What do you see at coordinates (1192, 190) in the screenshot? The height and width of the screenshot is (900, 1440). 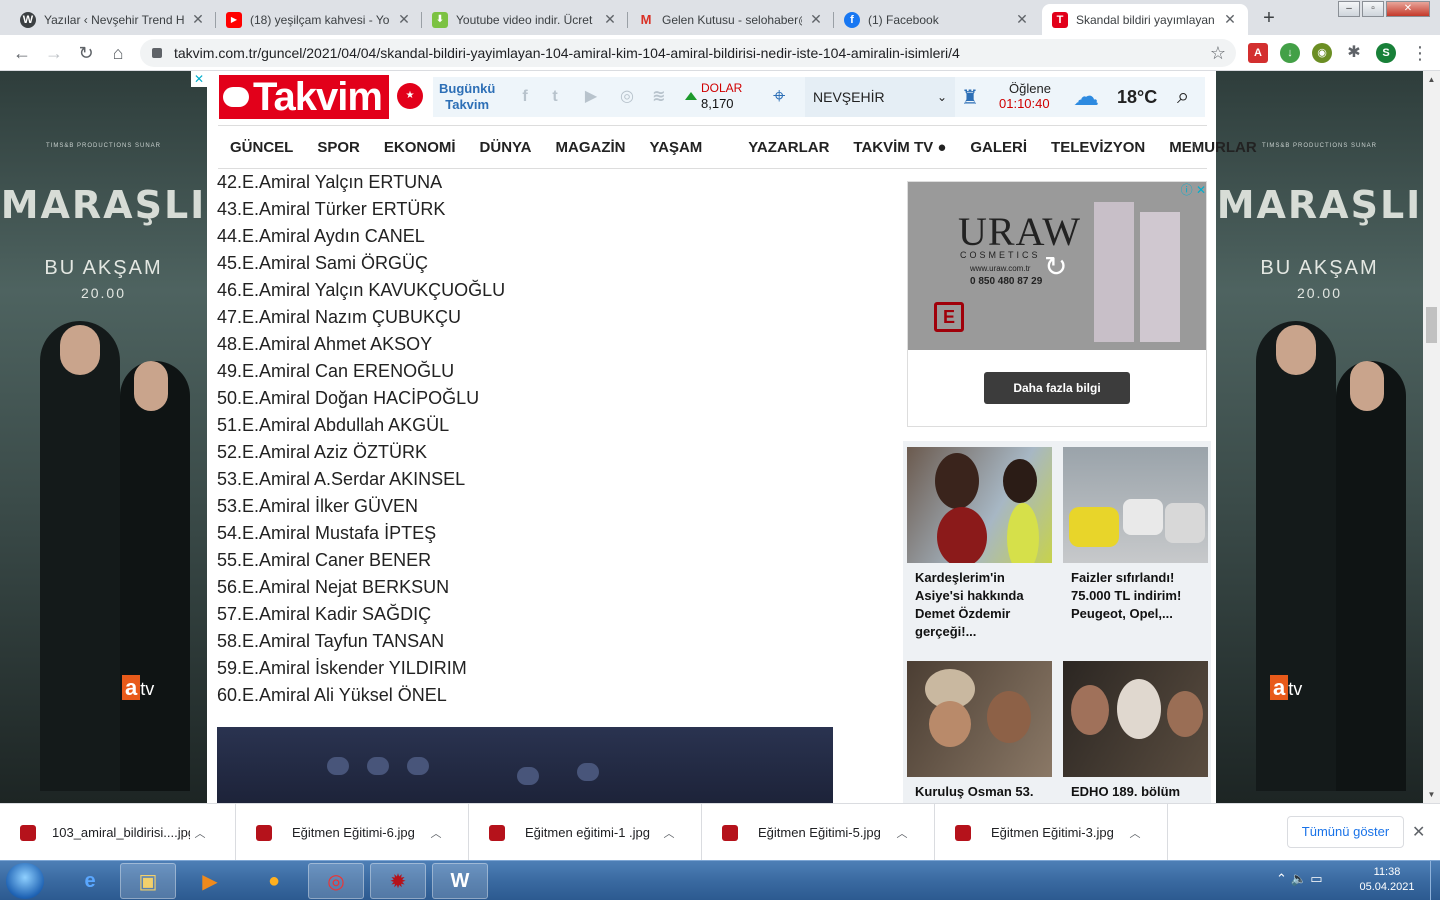 I see `ad-info-close-icon: ⓘ ✕` at bounding box center [1192, 190].